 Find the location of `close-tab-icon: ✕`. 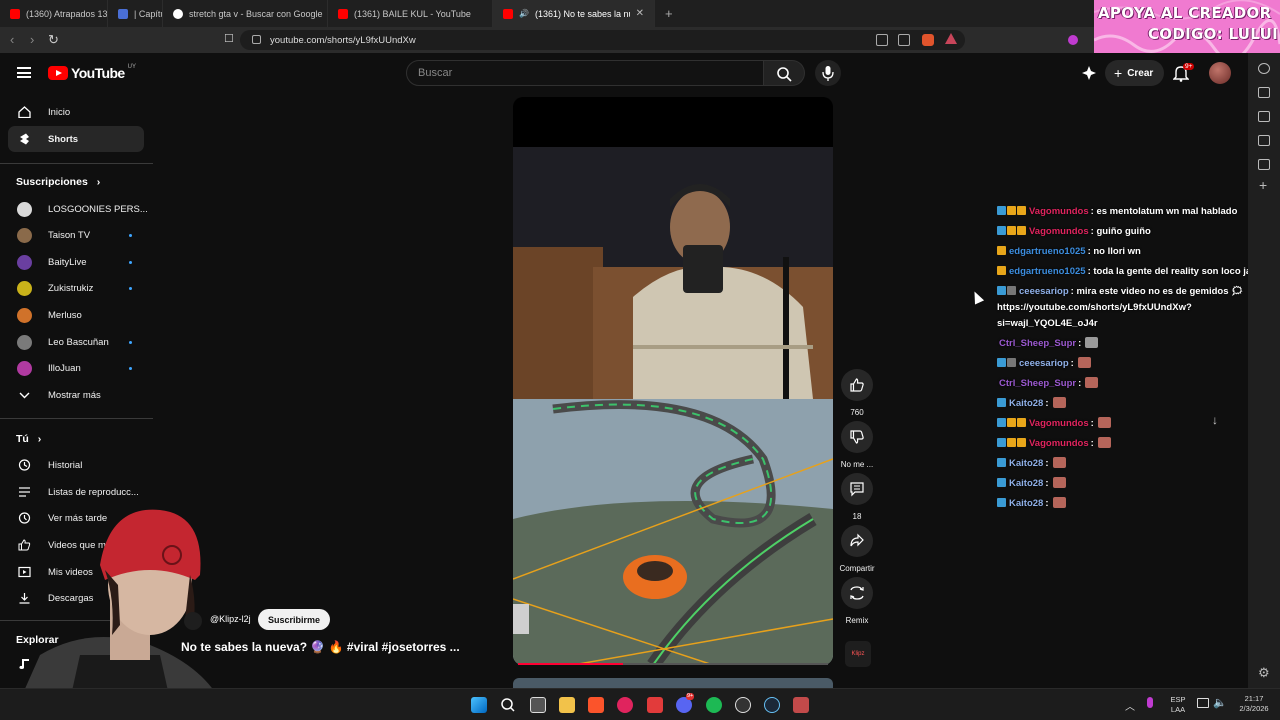

close-tab-icon: ✕ is located at coordinates (640, 13).